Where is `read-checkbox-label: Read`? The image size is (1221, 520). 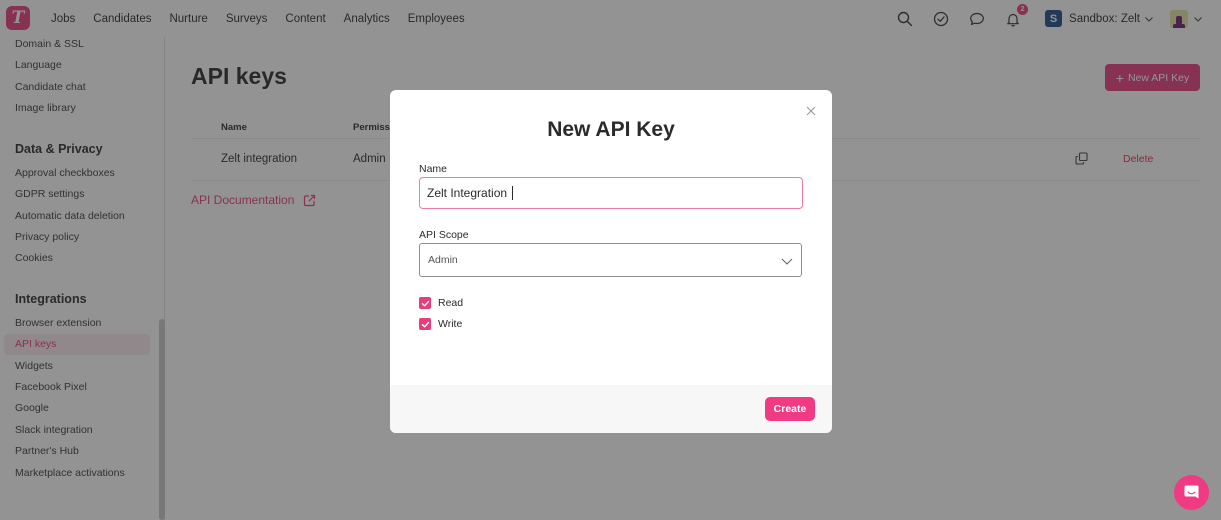 read-checkbox-label: Read is located at coordinates (451, 303).